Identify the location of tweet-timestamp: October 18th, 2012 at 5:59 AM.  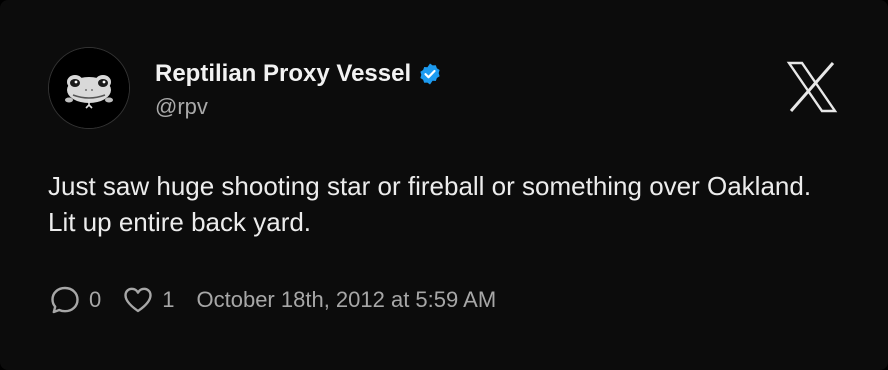
(347, 300).